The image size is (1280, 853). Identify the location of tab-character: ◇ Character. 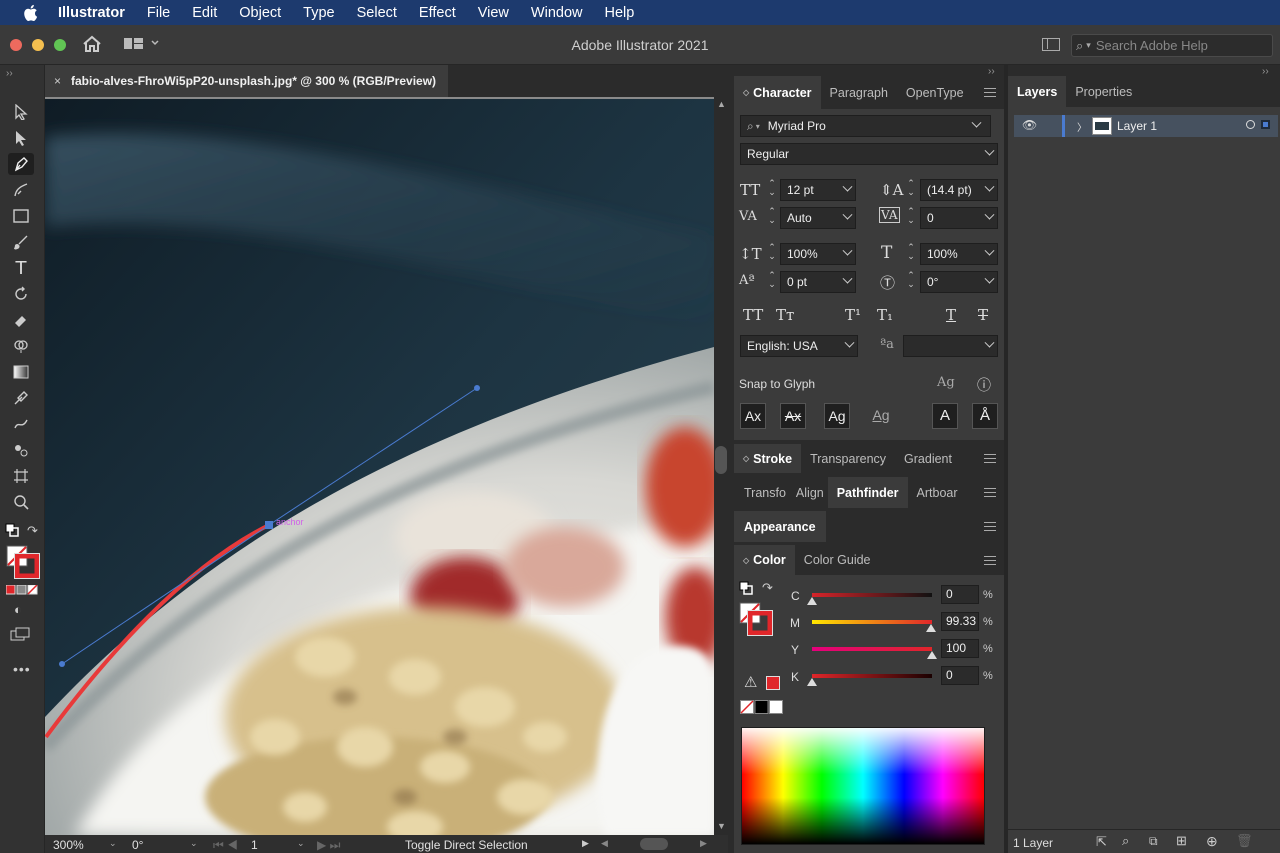
(777, 92).